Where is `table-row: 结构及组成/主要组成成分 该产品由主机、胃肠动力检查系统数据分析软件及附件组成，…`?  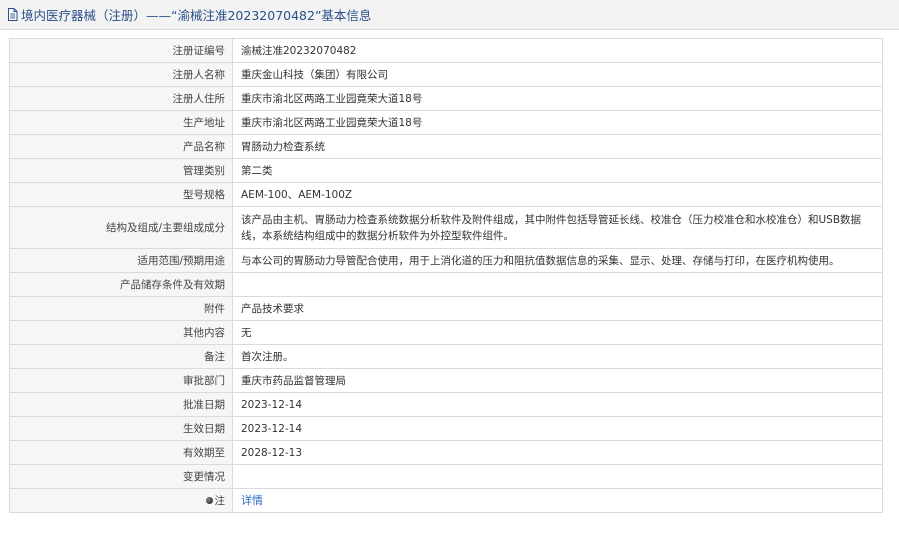 table-row: 结构及组成/主要组成成分 该产品由主机、胃肠动力检查系统数据分析软件及附件组成，… is located at coordinates (446, 227).